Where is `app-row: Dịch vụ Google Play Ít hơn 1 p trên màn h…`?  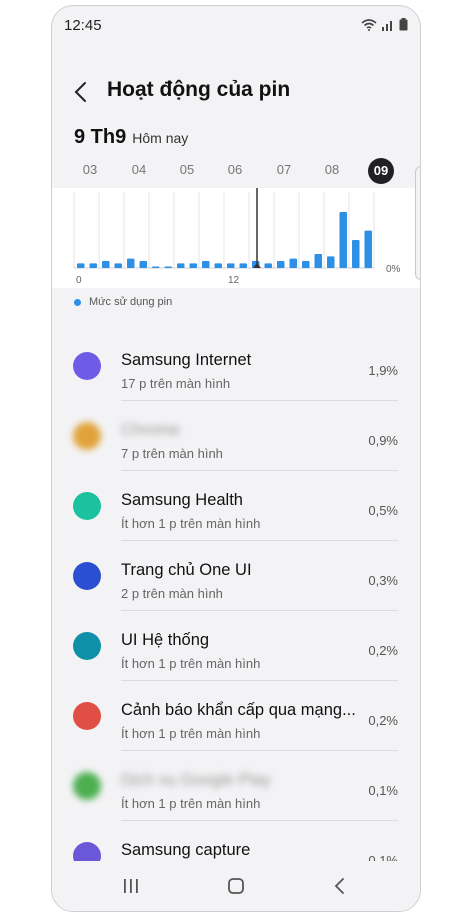
app-row: Dịch vụ Google Play Ít hơn 1 p trên màn h… is located at coordinates (236, 786).